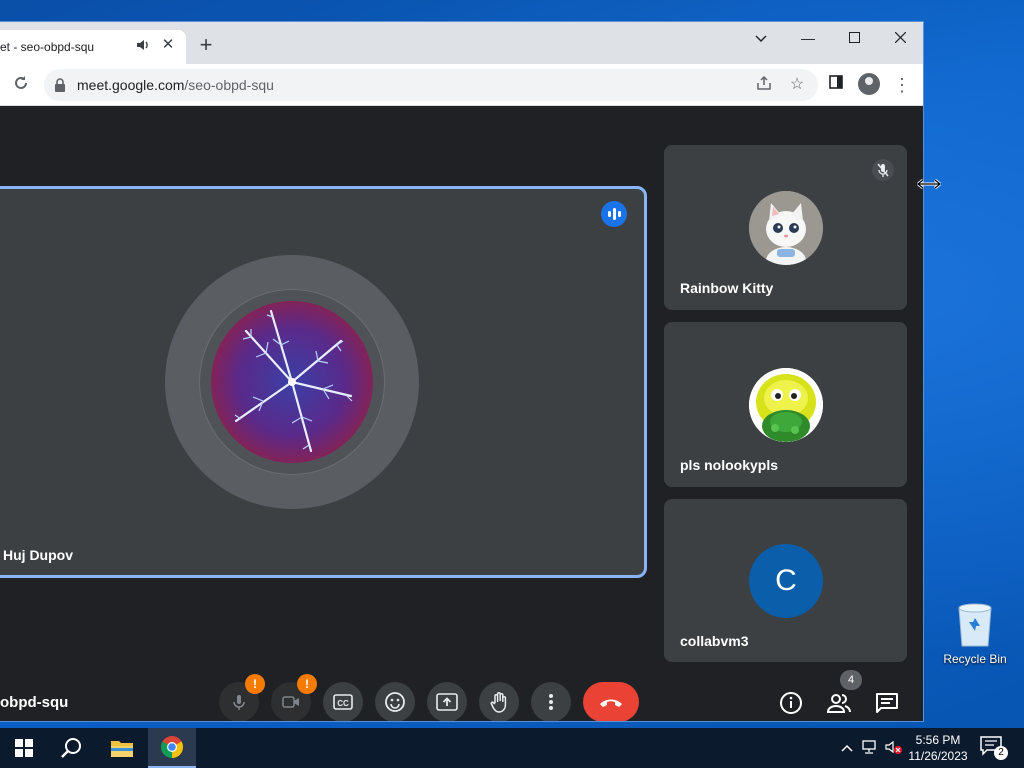 The width and height of the screenshot is (1024, 768). I want to click on chat-button, so click(887, 703).